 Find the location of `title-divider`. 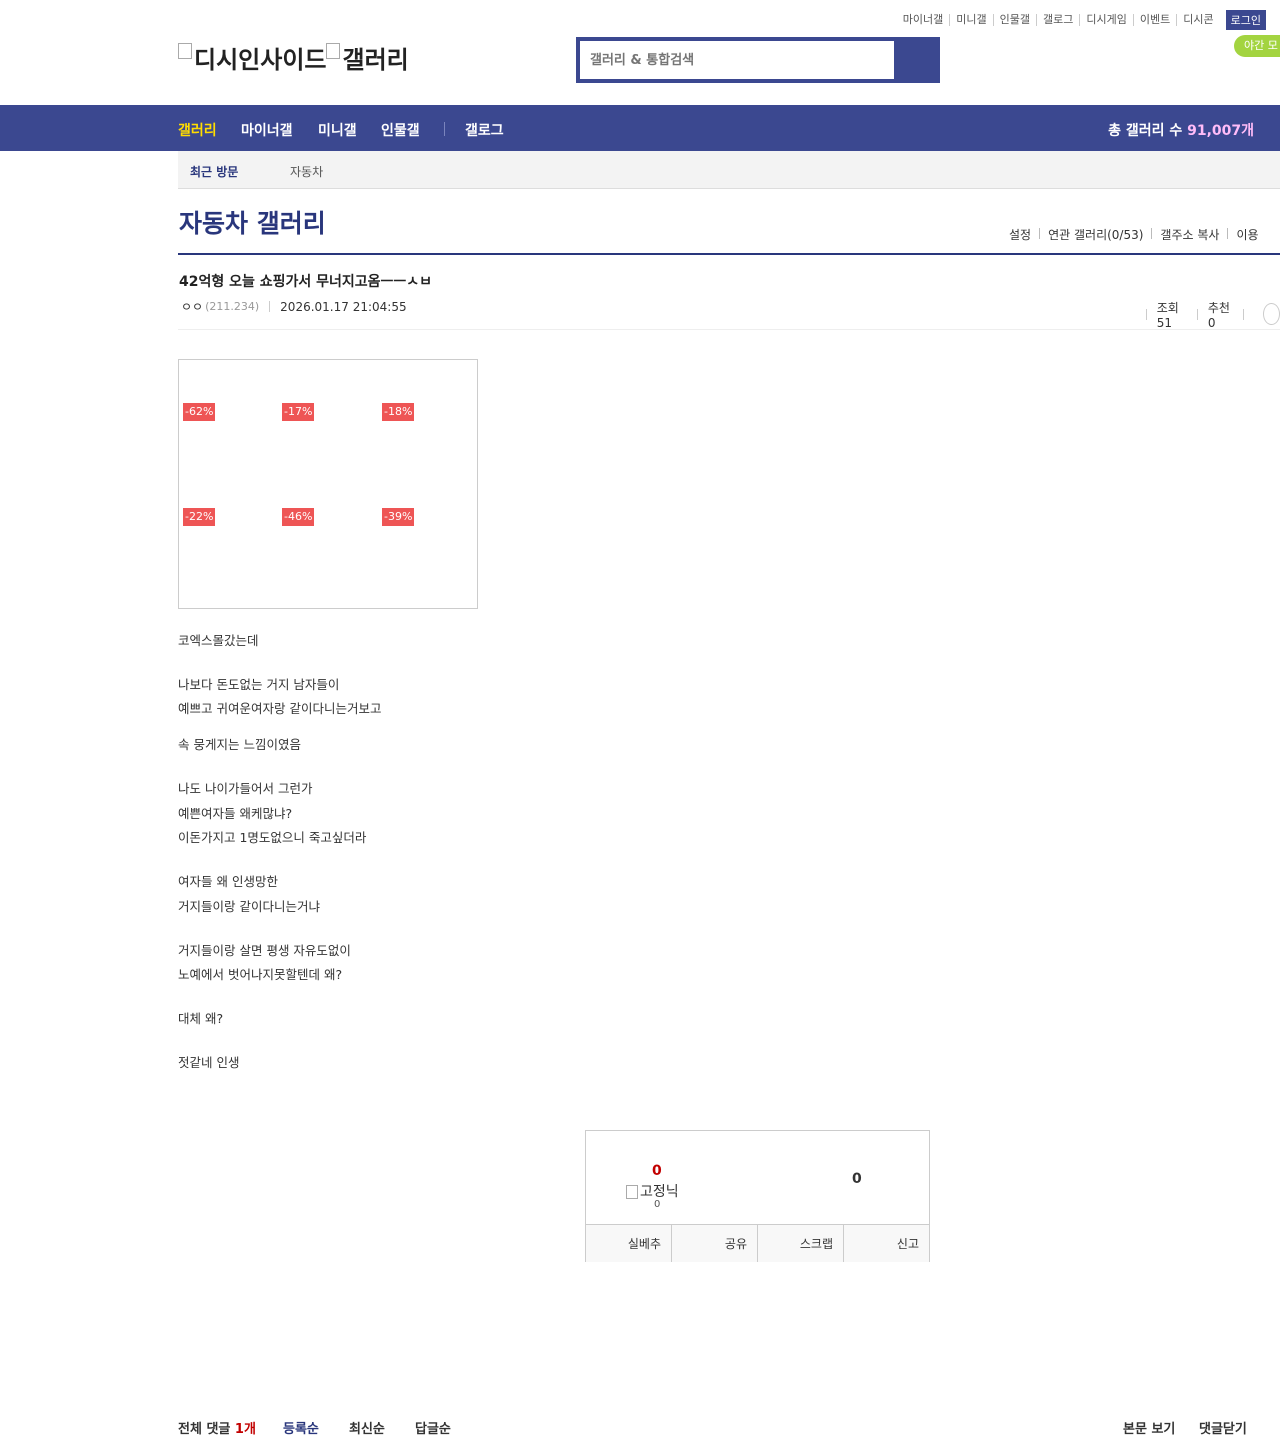

title-divider is located at coordinates (729, 254).